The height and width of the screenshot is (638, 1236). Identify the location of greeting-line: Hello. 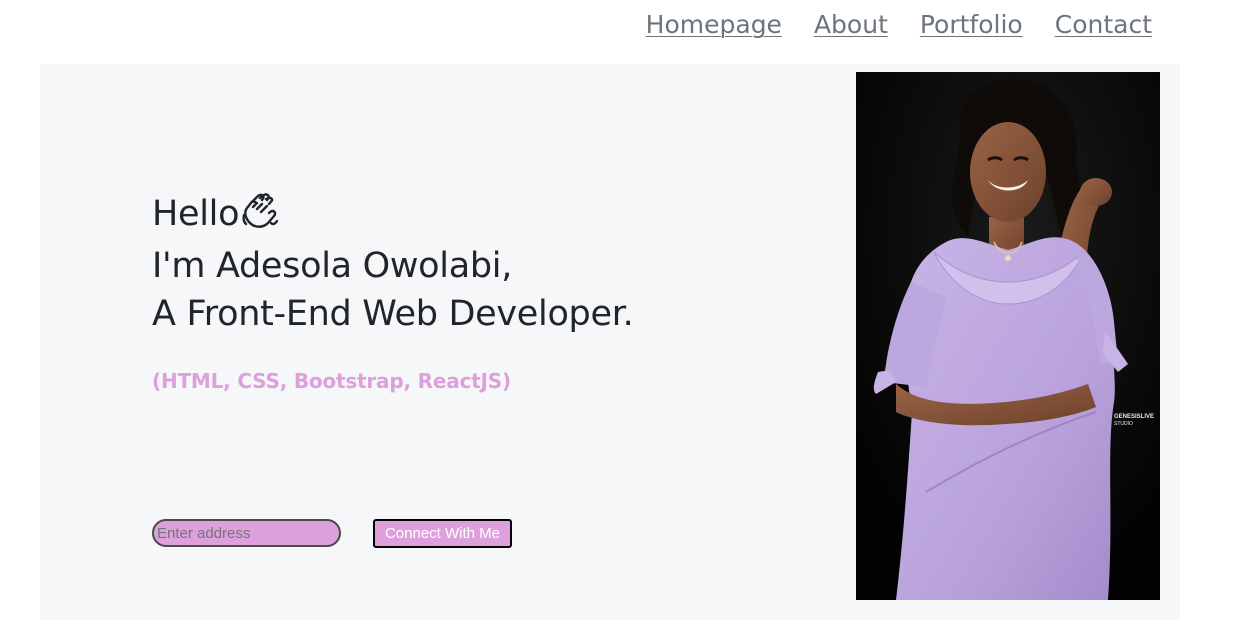
(392, 216).